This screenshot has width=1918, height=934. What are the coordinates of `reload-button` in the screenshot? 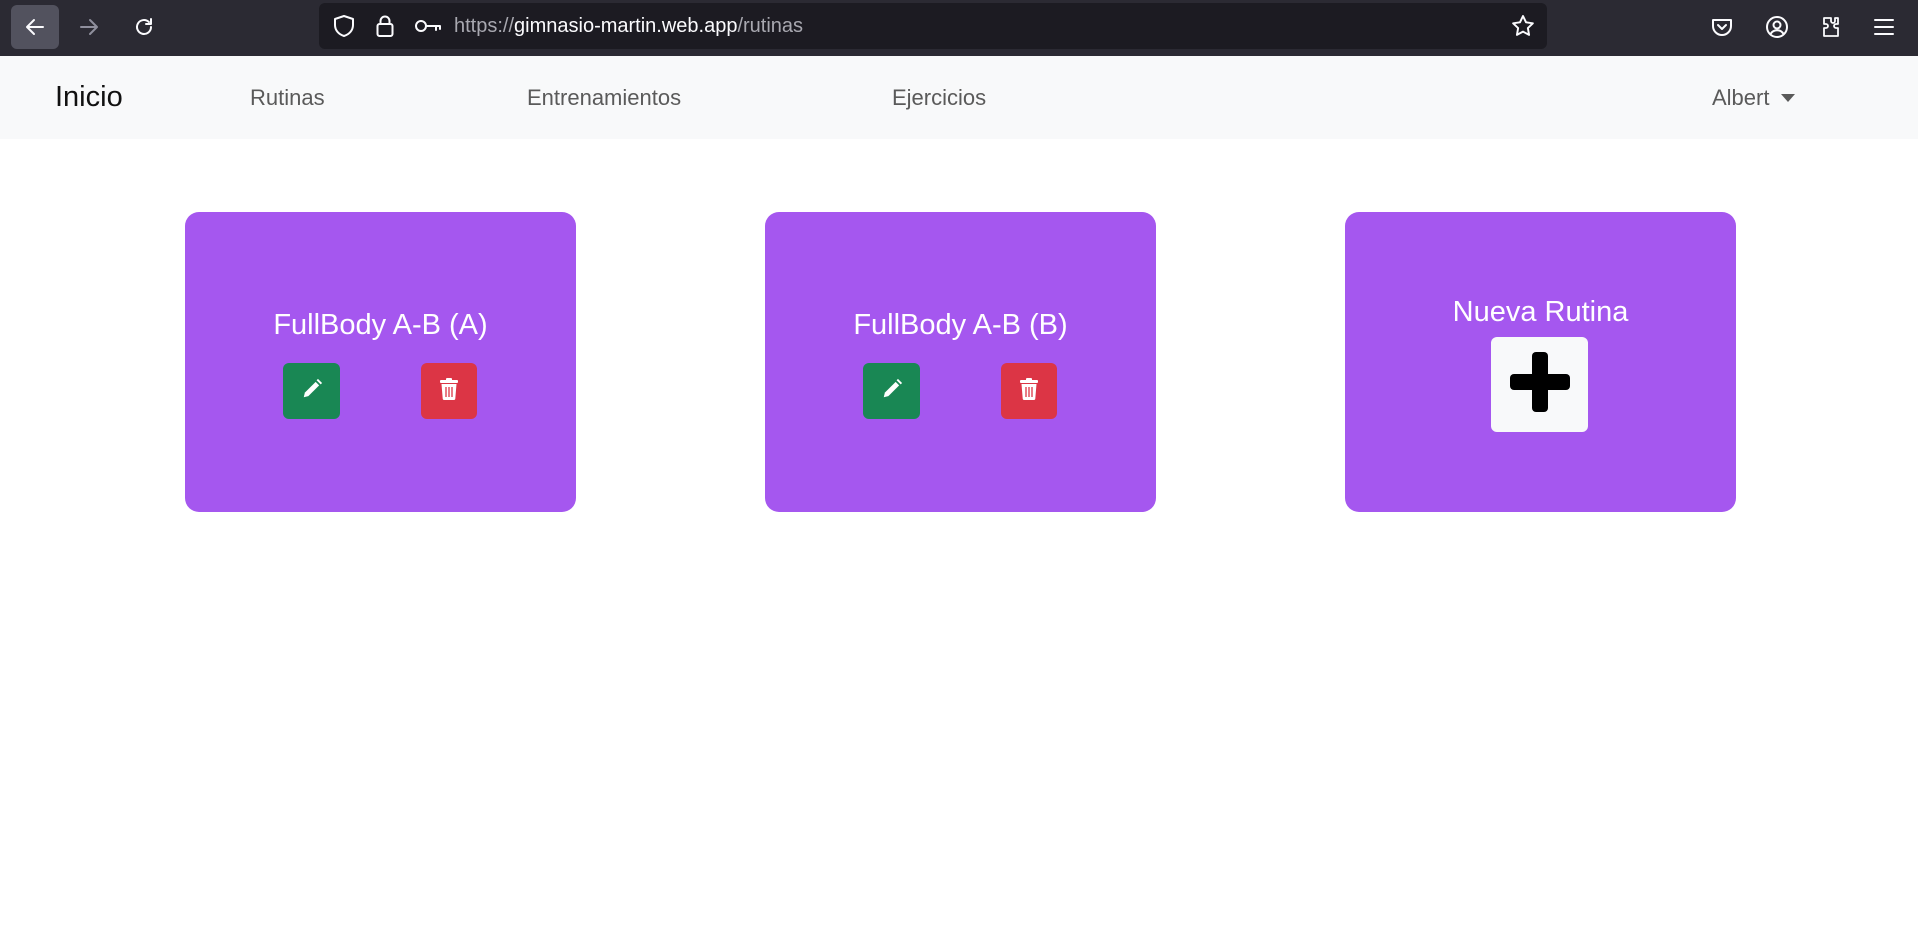 It's located at (144, 27).